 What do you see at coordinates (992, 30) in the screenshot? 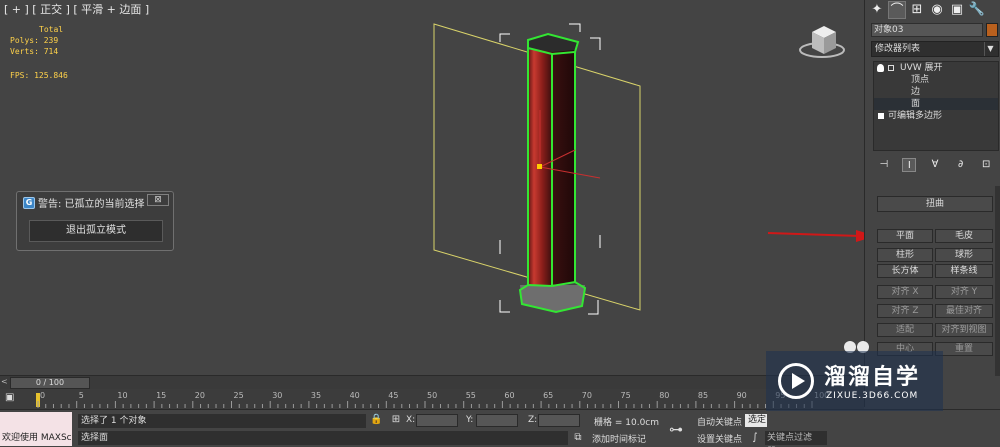
I see `object-color-swatch` at bounding box center [992, 30].